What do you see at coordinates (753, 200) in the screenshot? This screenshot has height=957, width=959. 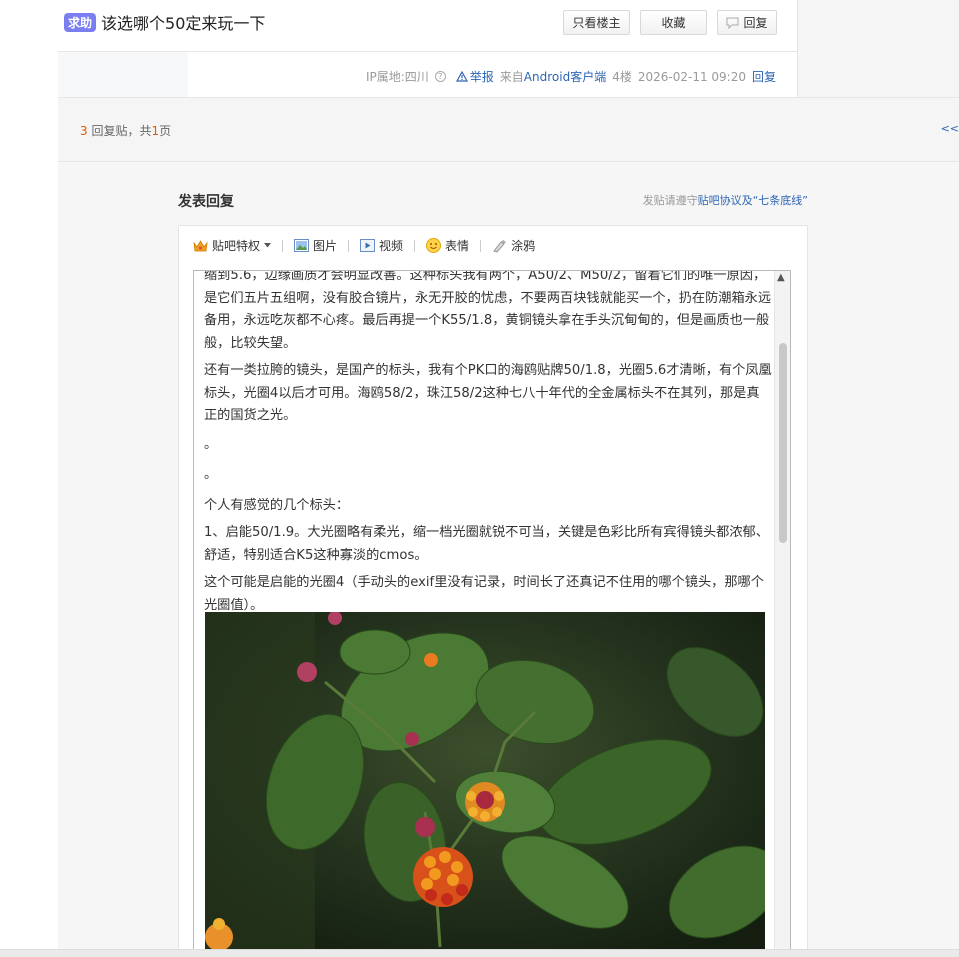 I see `rules-link: 贴吧协议及“七条底线”` at bounding box center [753, 200].